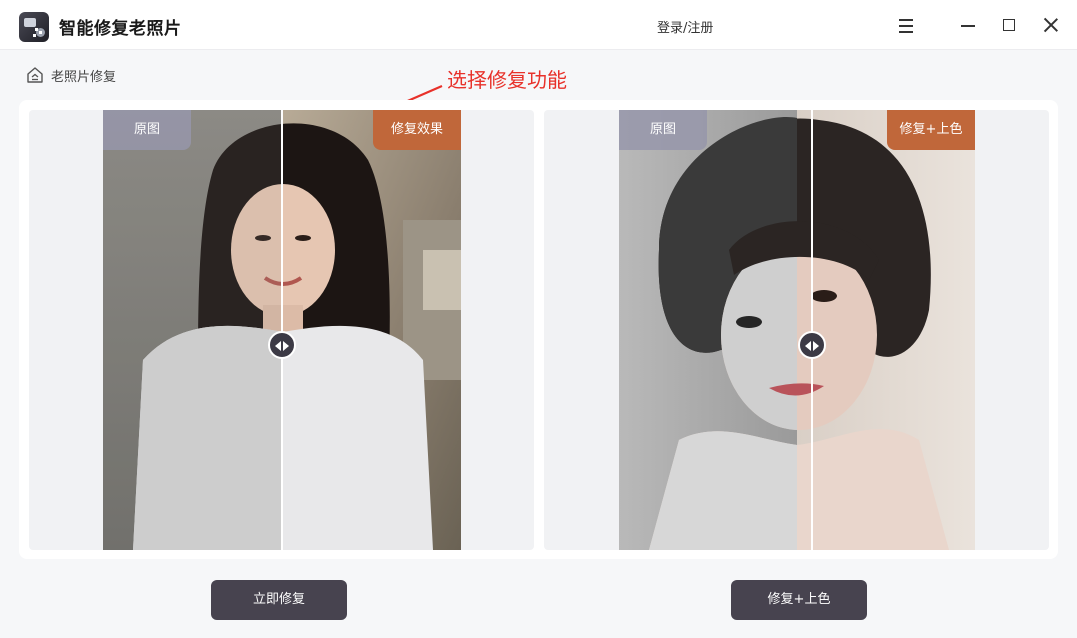 This screenshot has height=638, width=1077. What do you see at coordinates (1009, 25) in the screenshot?
I see `maximize-icon` at bounding box center [1009, 25].